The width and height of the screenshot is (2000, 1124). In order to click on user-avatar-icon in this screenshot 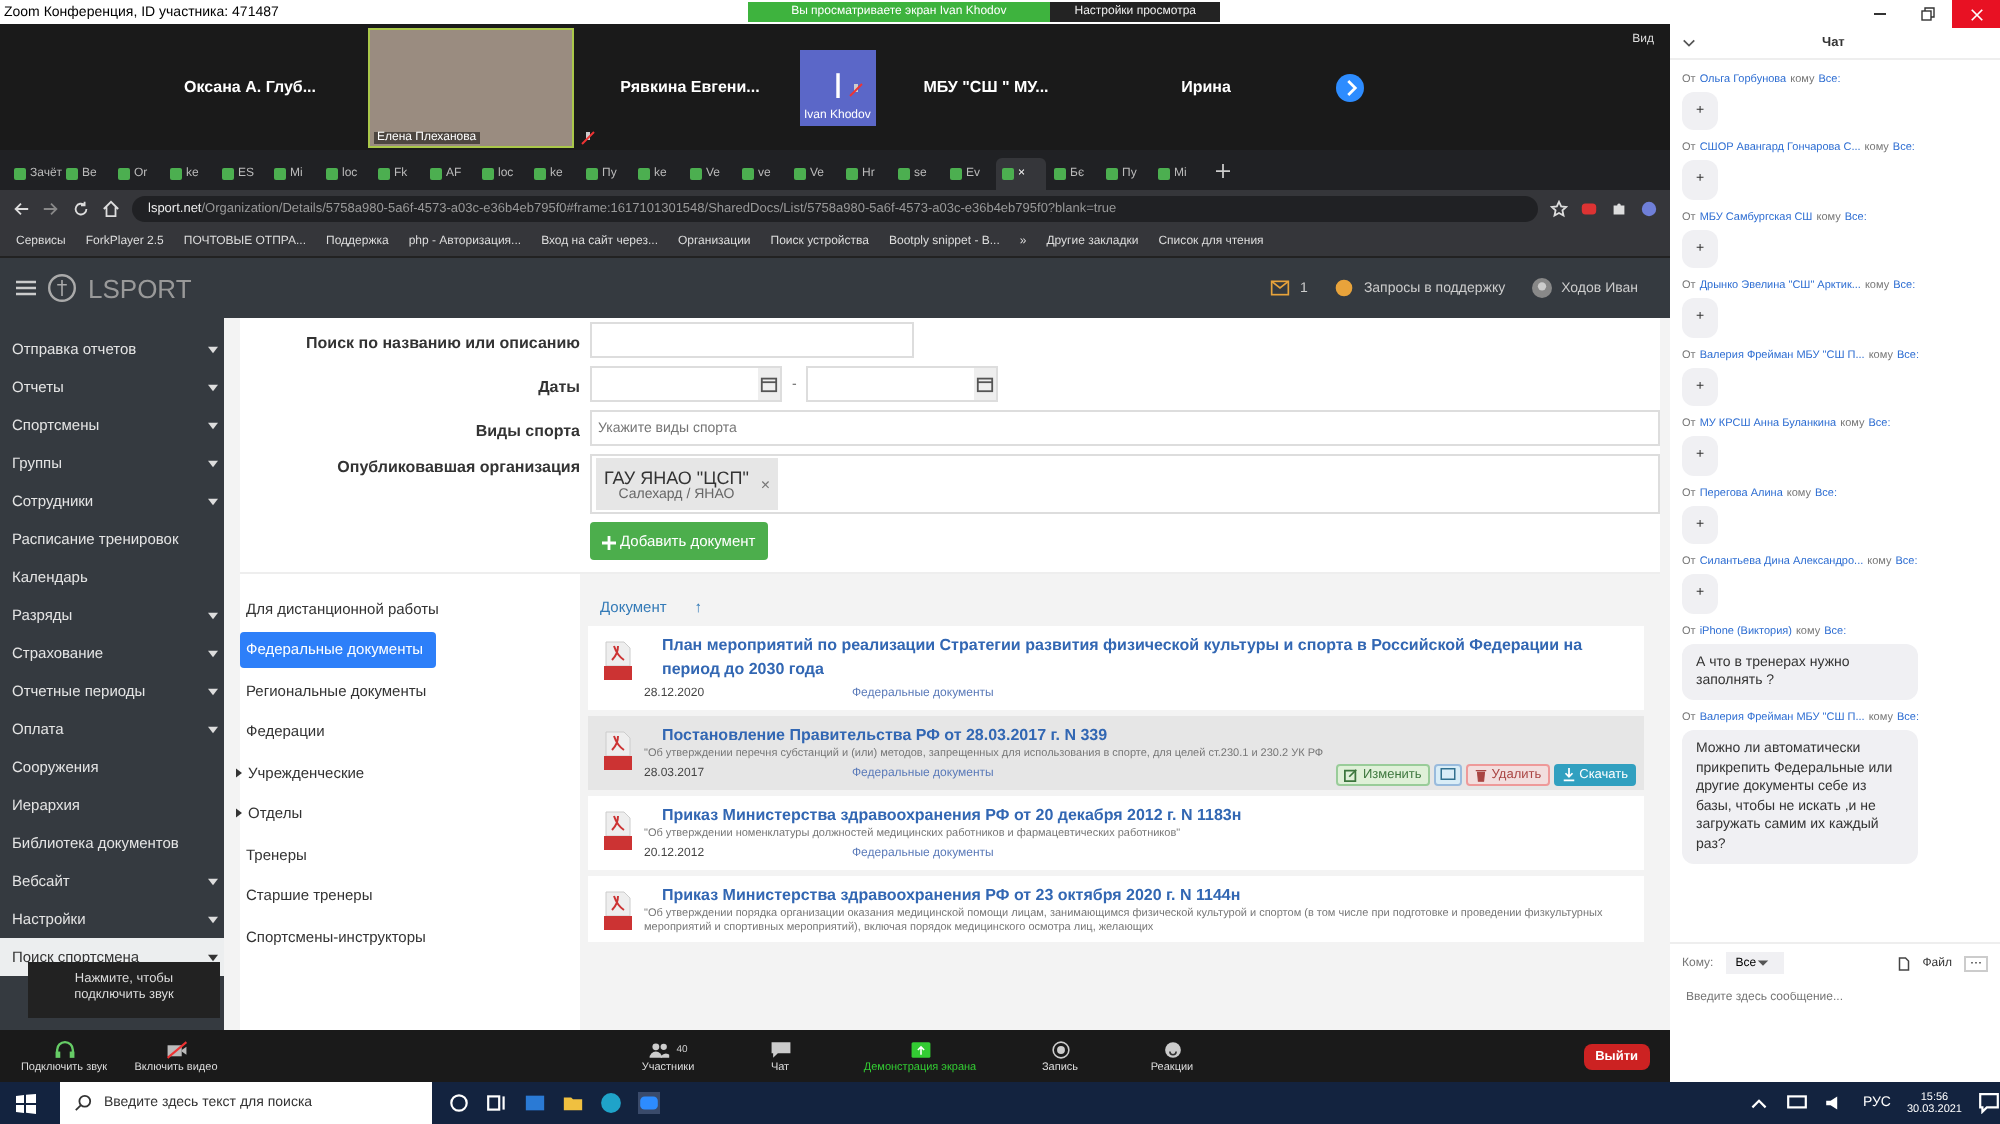, I will do `click(1541, 288)`.